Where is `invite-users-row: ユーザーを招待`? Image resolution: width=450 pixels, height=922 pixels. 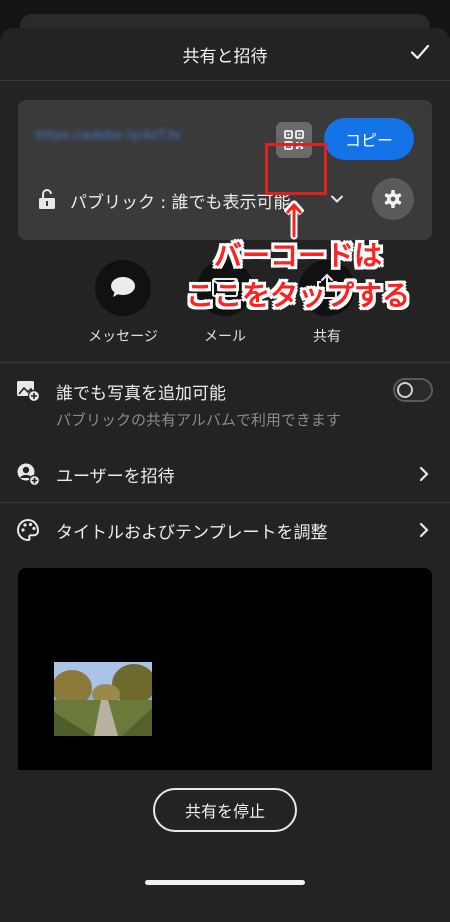 invite-users-row: ユーザーを招待 is located at coordinates (225, 474).